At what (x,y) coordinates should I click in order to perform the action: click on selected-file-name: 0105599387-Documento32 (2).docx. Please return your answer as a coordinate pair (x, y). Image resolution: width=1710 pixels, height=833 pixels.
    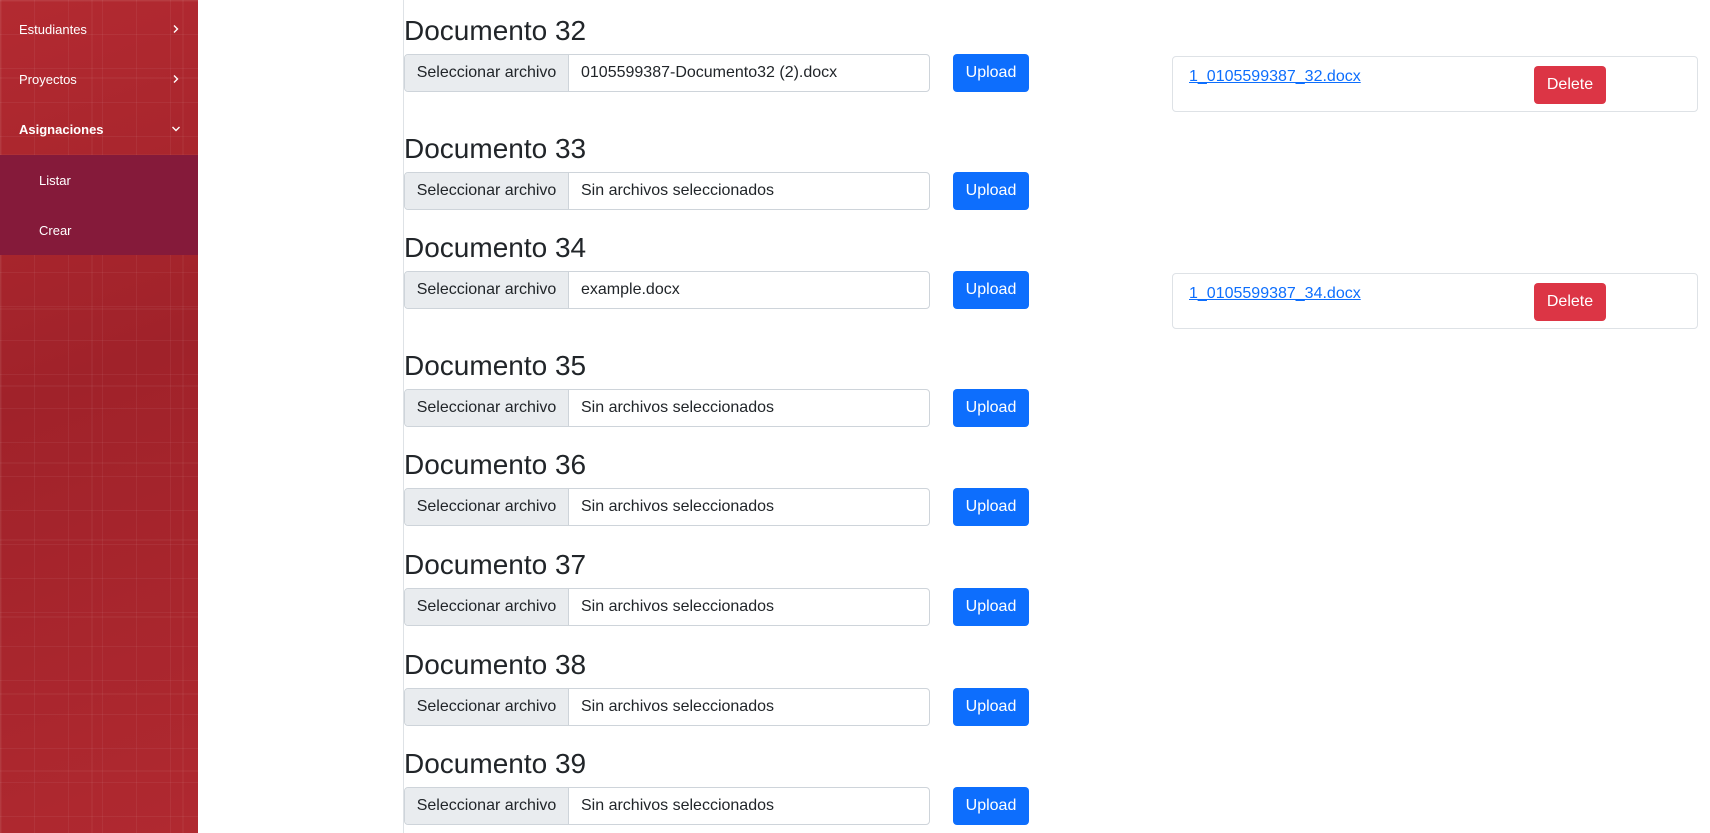
    Looking at the image, I should click on (709, 72).